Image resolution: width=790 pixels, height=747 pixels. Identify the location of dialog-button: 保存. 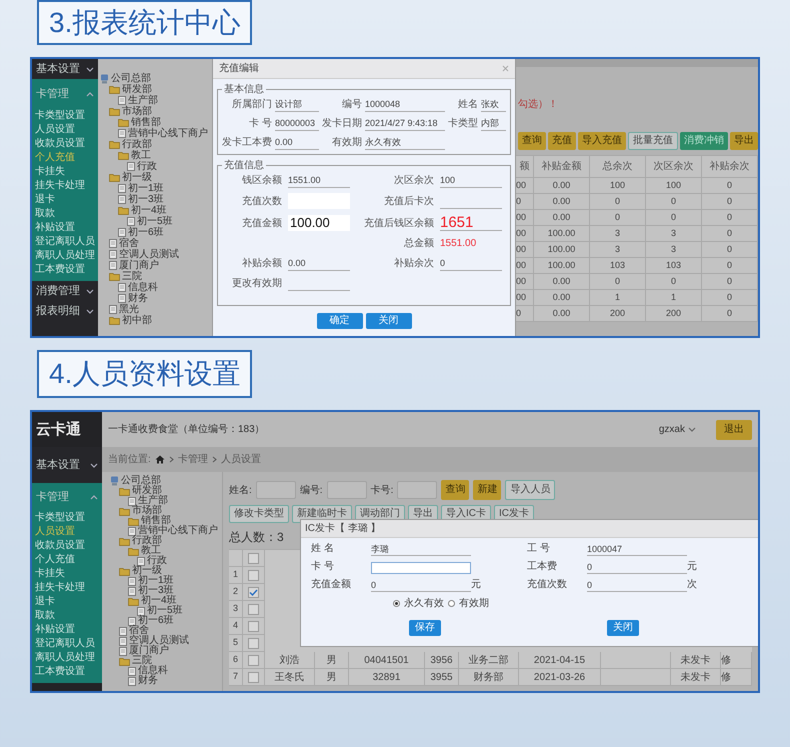
(425, 628).